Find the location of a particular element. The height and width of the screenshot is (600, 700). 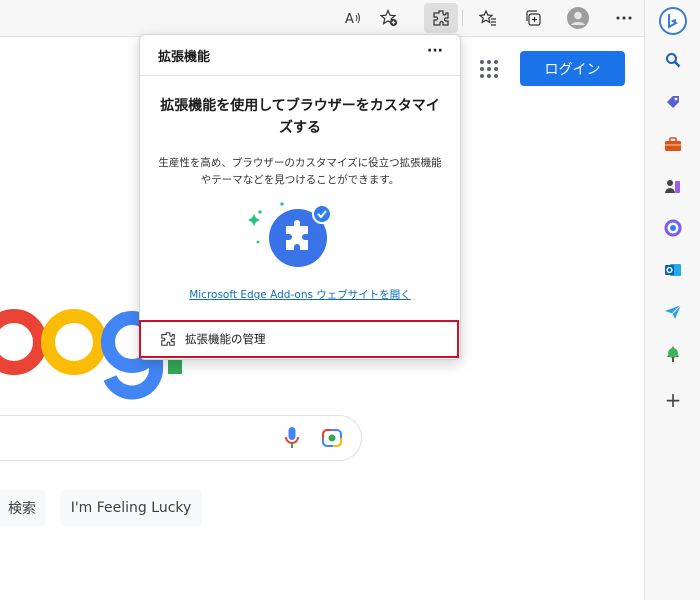

popup-divider is located at coordinates (300, 75).